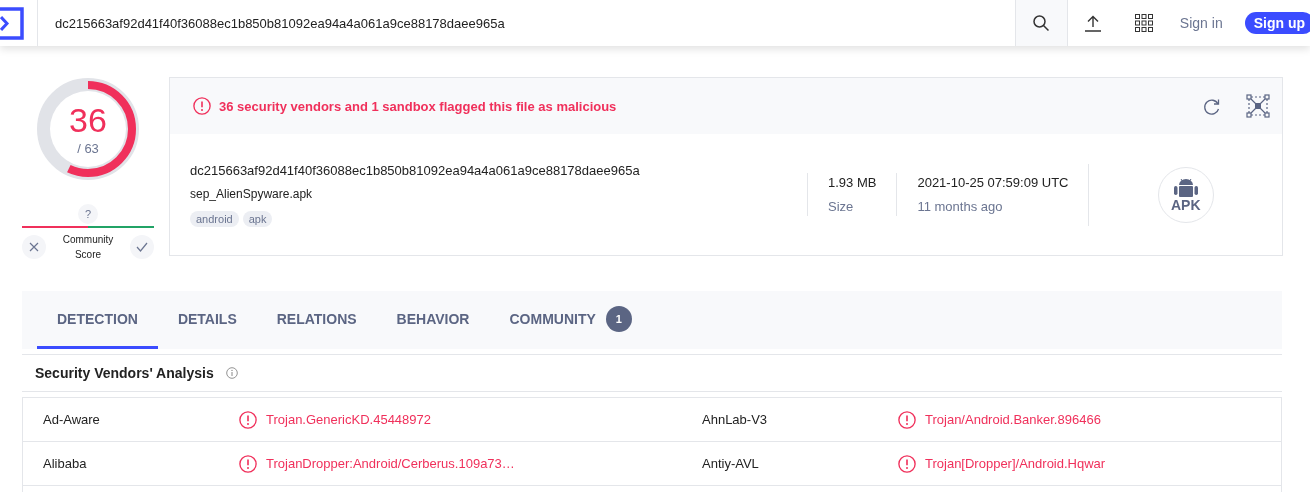 Image resolution: width=1310 pixels, height=492 pixels. I want to click on vendor-name: Ad-Aware, so click(71, 419).